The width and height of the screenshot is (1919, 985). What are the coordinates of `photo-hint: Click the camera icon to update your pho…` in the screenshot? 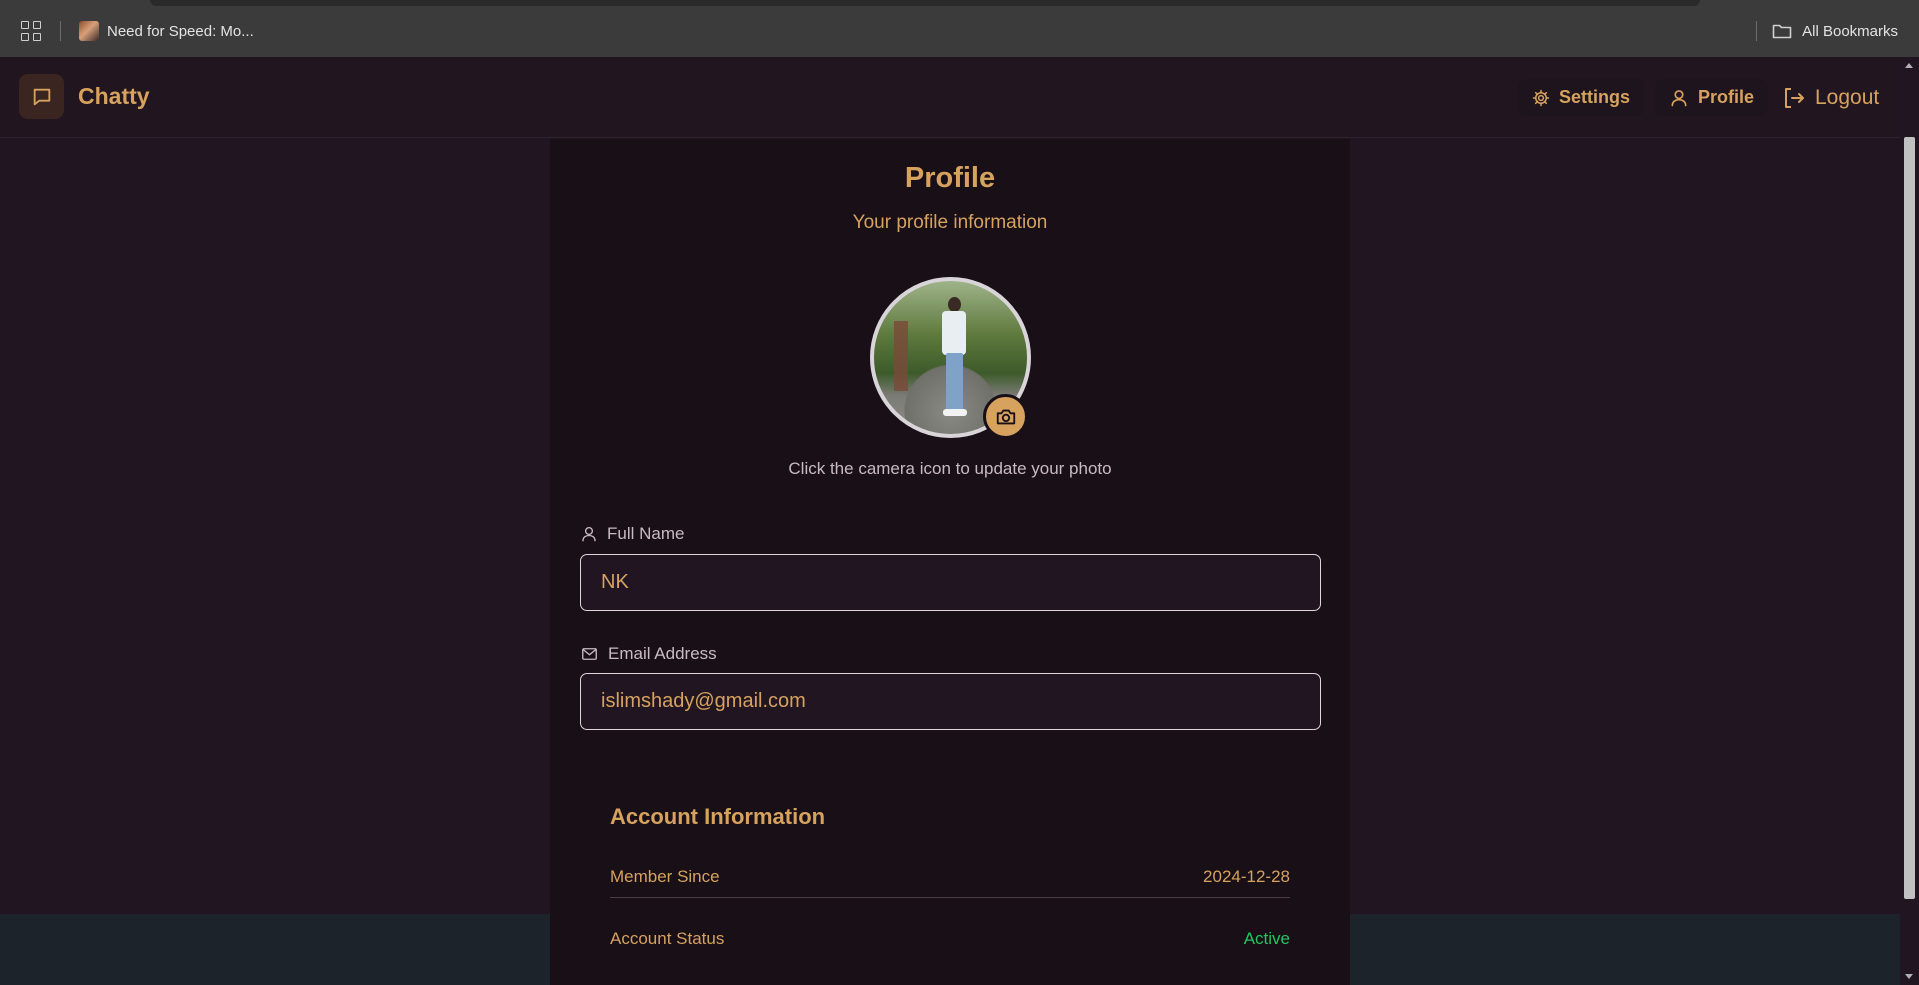 It's located at (950, 468).